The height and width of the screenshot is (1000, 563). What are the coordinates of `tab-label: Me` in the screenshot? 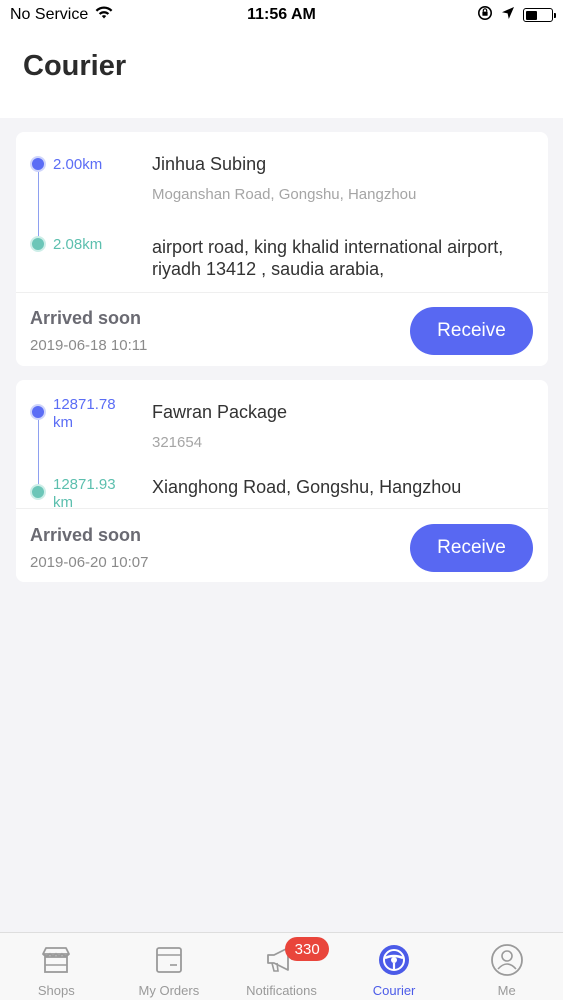 It's located at (506, 990).